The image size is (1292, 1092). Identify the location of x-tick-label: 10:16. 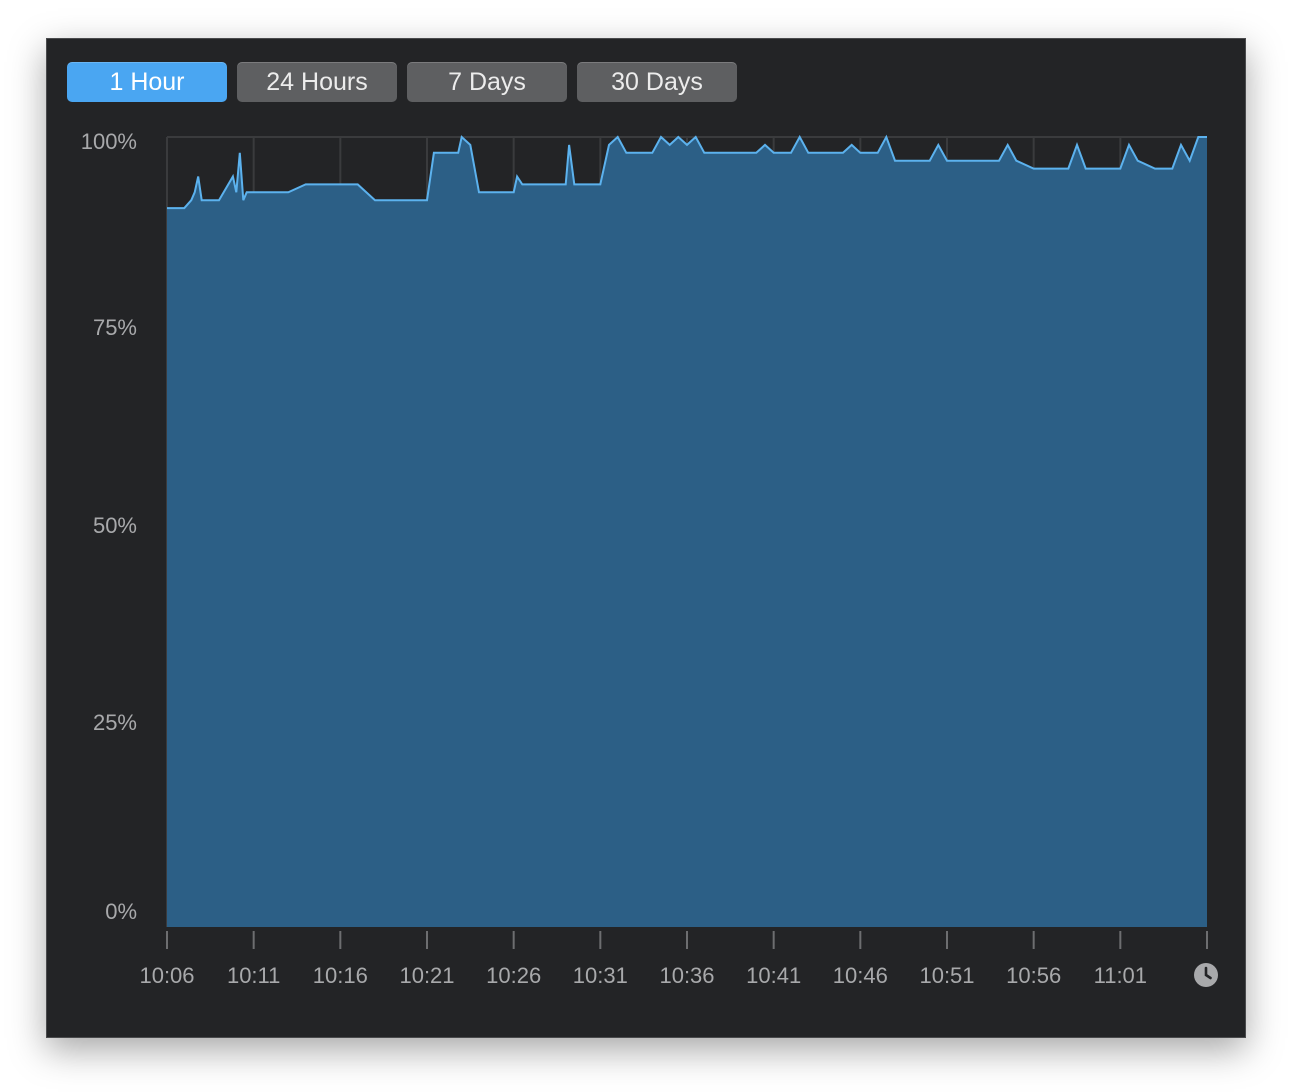
(340, 975).